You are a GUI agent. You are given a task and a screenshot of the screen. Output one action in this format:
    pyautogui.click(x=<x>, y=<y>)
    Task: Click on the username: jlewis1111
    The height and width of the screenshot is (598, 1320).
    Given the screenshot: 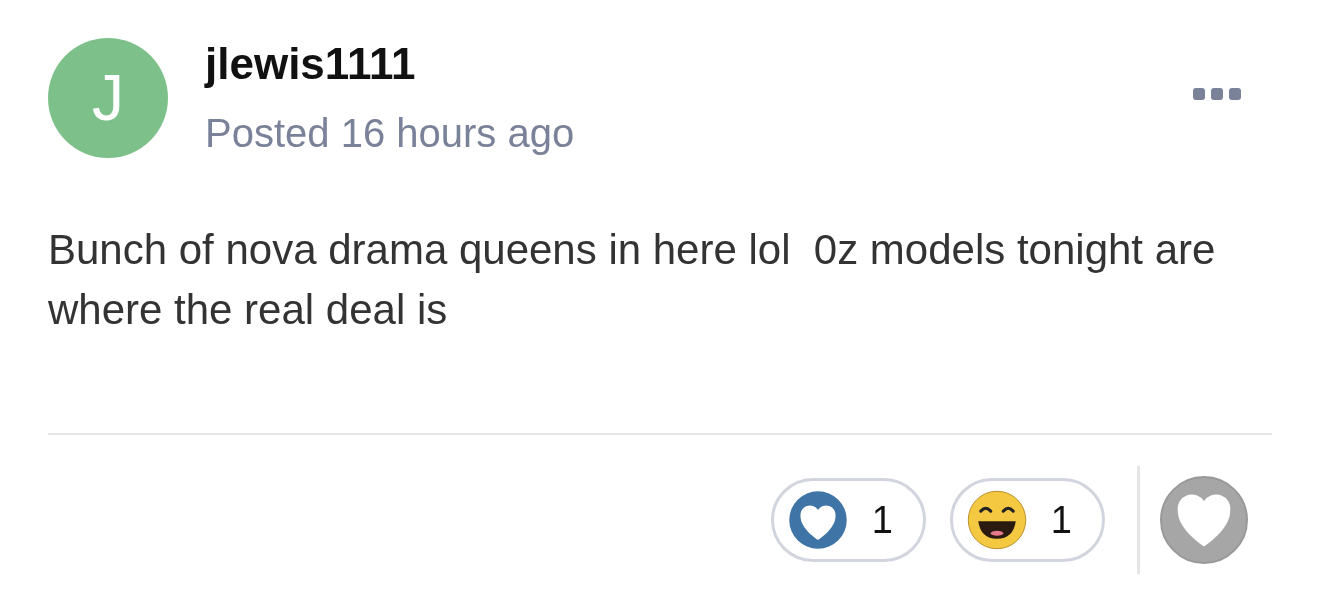 What is the action you would take?
    pyautogui.click(x=390, y=64)
    